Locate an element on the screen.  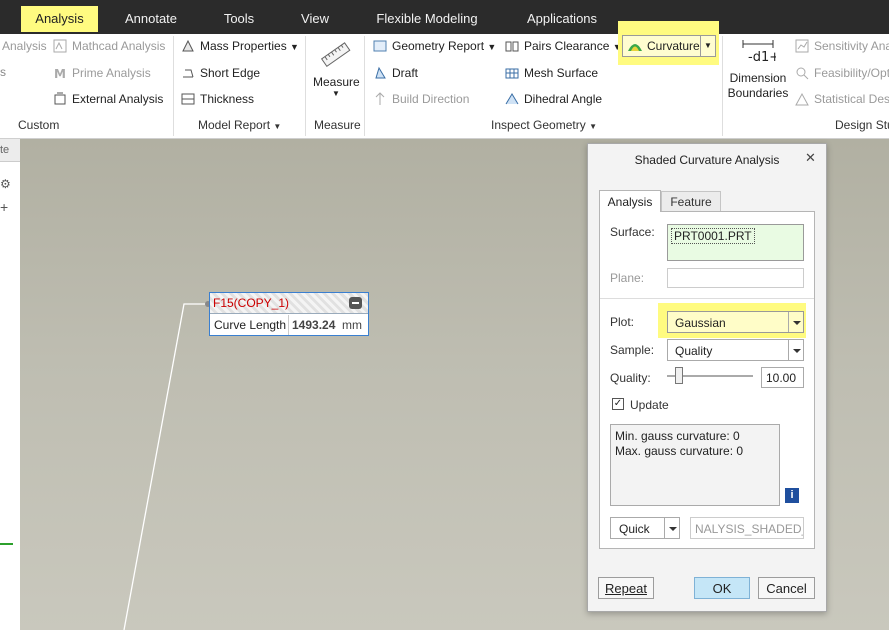
collapse-icon is located at coordinates (355, 303).